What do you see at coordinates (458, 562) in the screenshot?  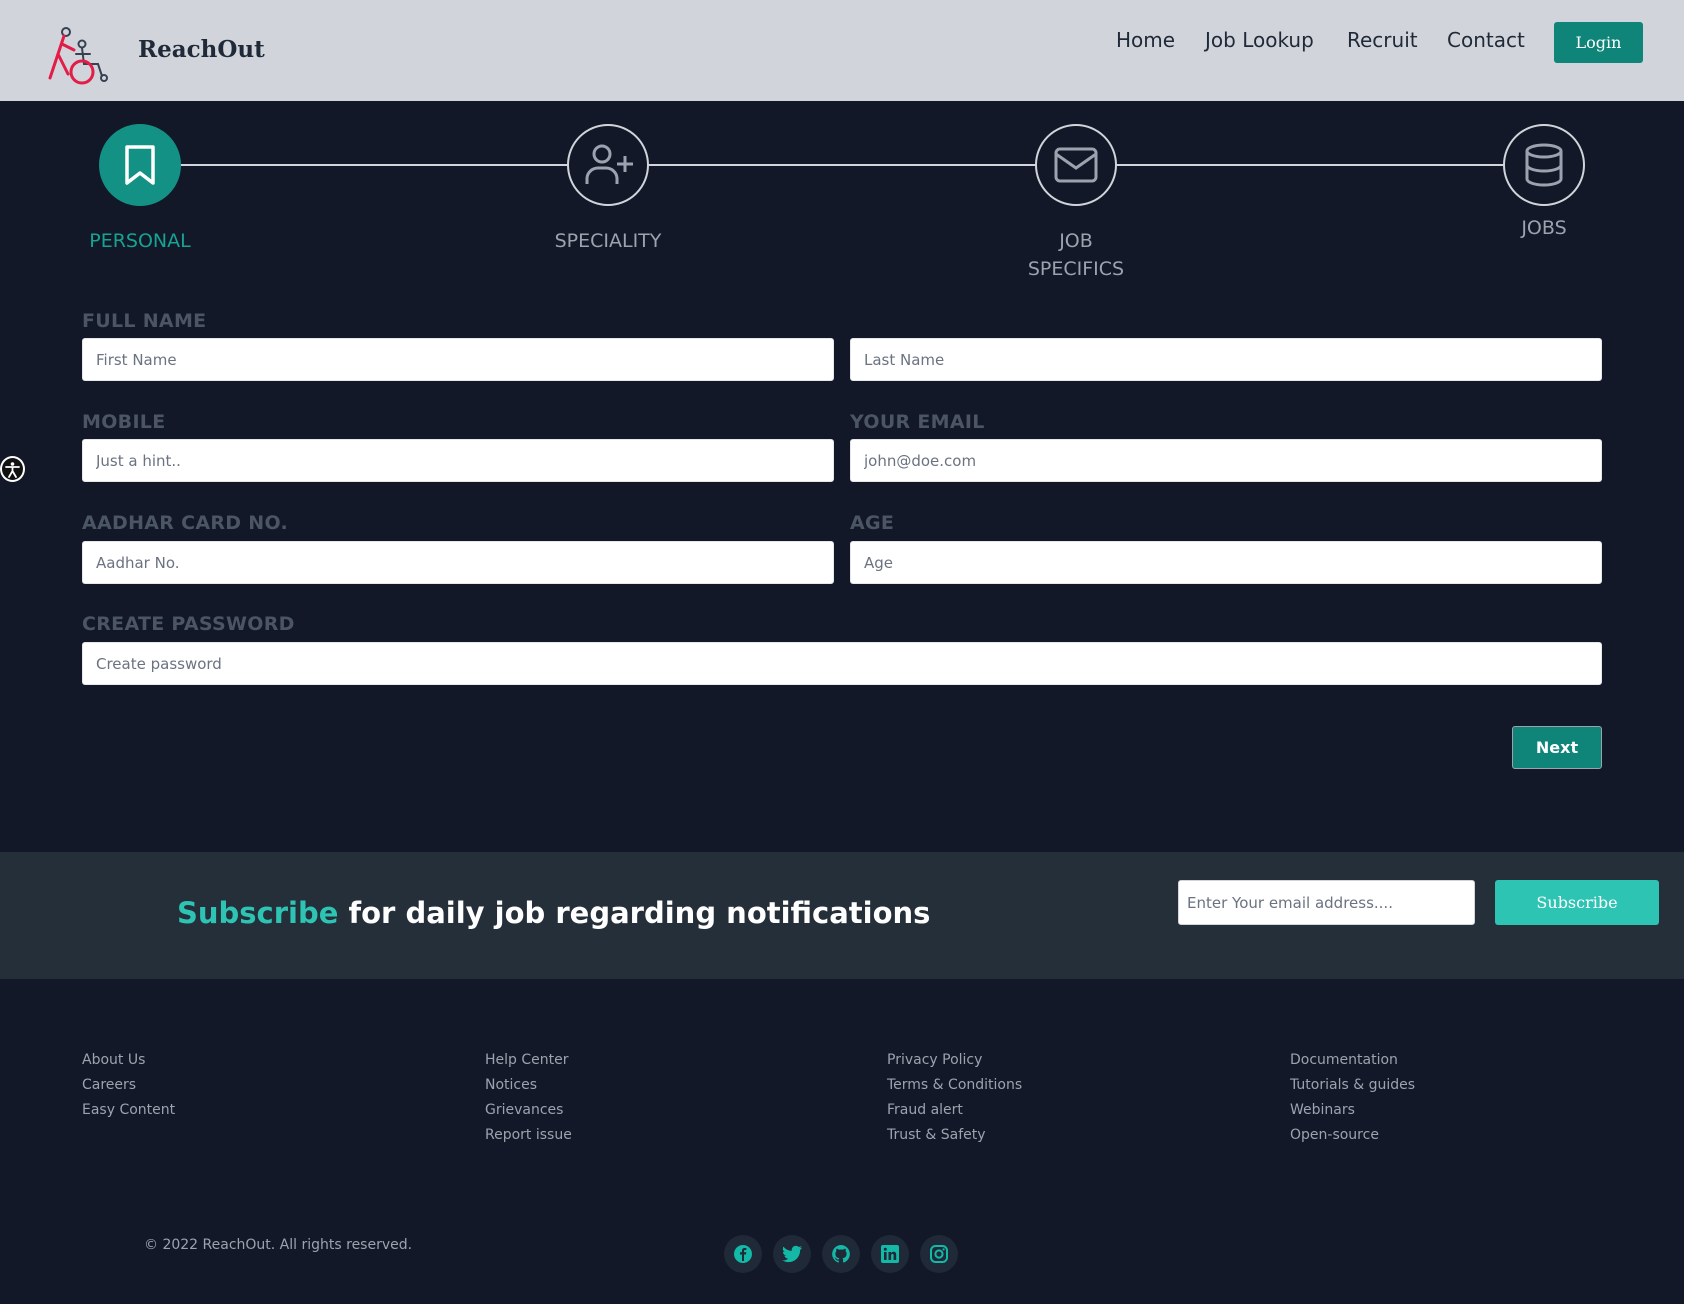 I see `aadhar-input` at bounding box center [458, 562].